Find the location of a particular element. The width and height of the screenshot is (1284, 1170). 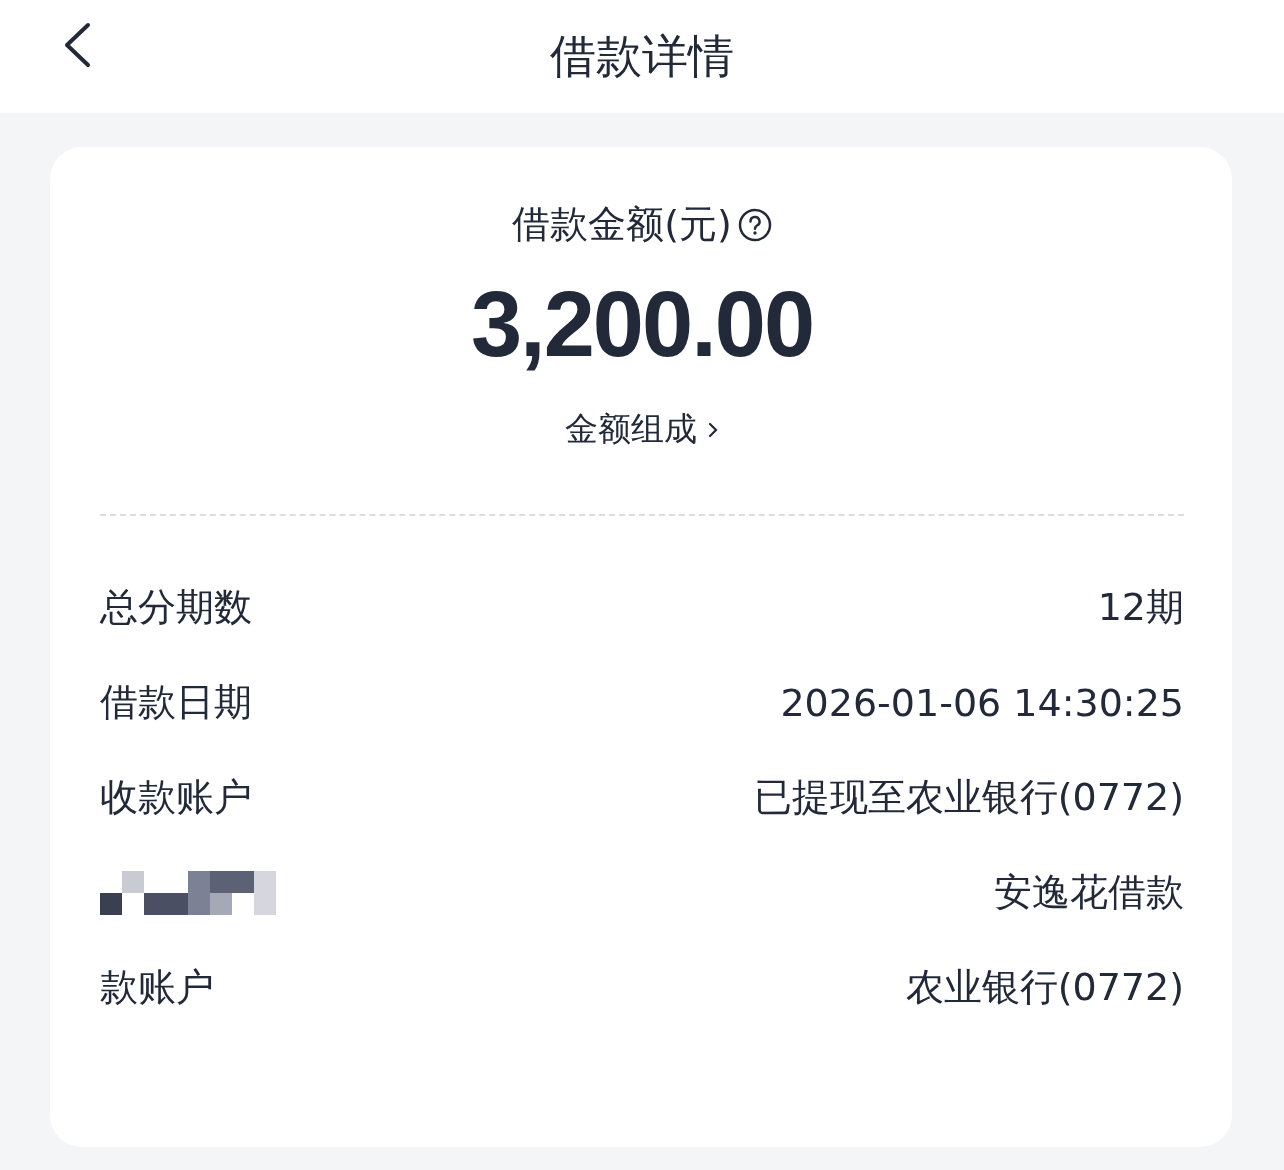

row-label: 收款账户 is located at coordinates (176, 797).